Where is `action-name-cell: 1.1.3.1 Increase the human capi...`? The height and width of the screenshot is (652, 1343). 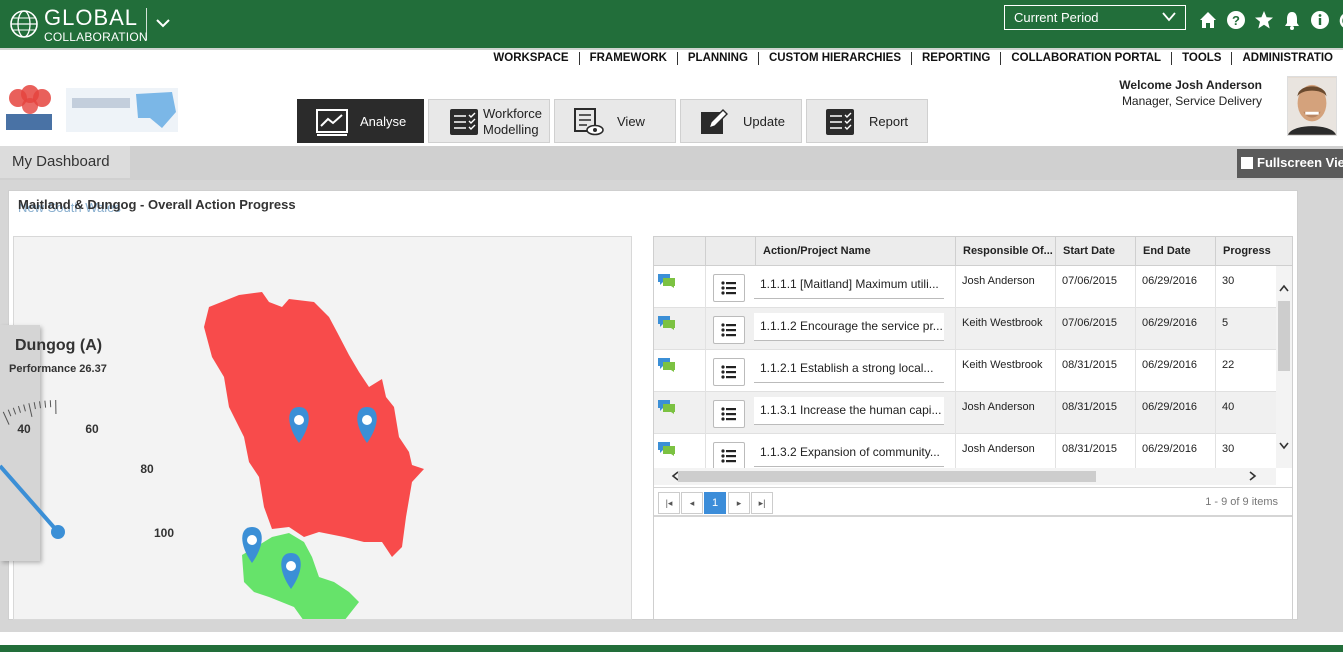
action-name-cell: 1.1.3.1 Increase the human capi... is located at coordinates (849, 411).